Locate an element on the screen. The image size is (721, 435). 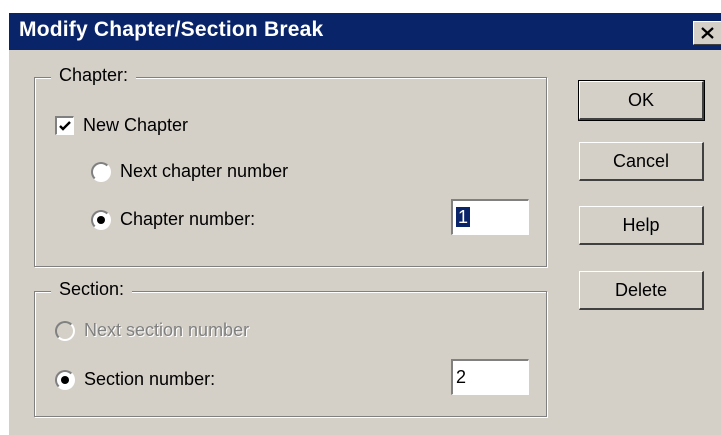
title-bar: Modify Chapter/Section Break is located at coordinates (365, 31).